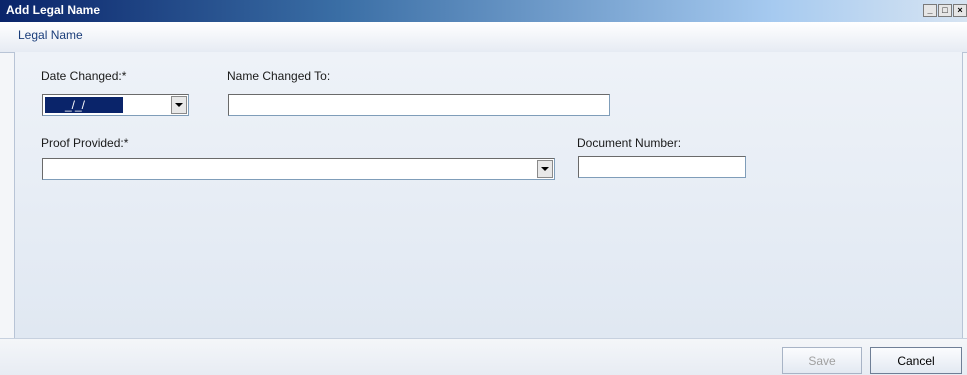  Describe the element at coordinates (85, 143) in the screenshot. I see `proof-provided-label: Proof Provided:*` at that location.